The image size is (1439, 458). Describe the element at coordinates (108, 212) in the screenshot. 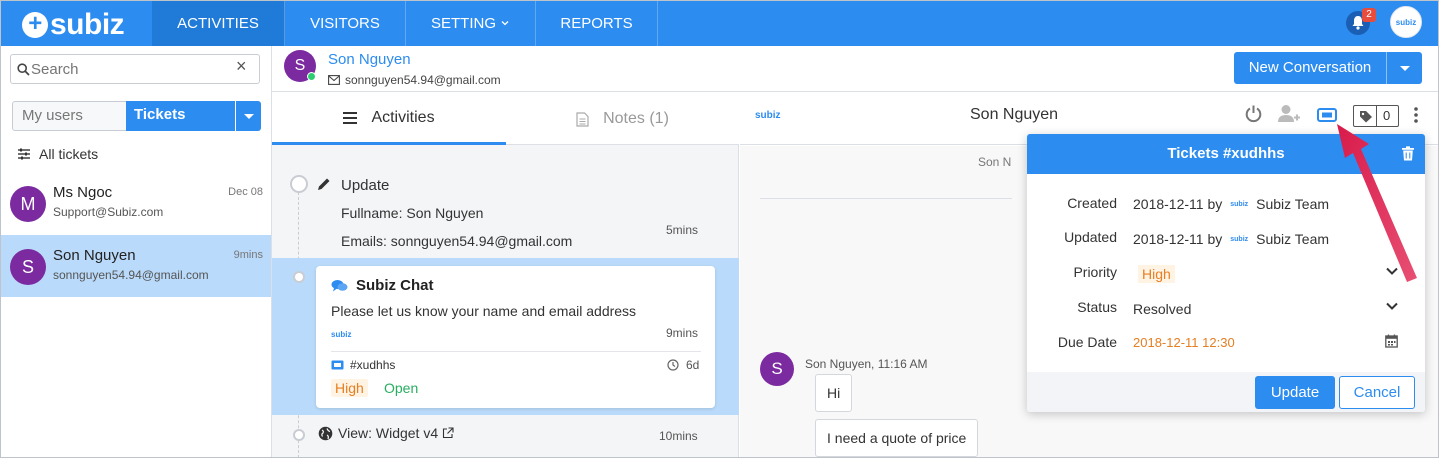

I see `conversation-subtitle: Support@Subiz.com` at that location.